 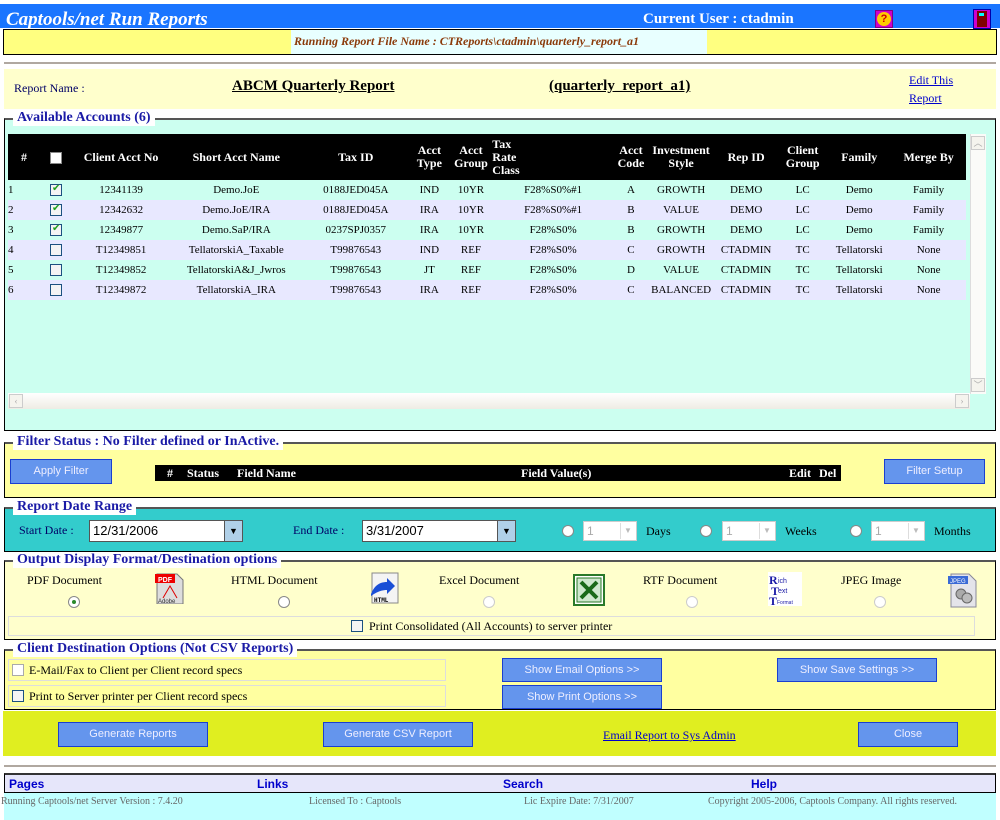 What do you see at coordinates (24, 250) in the screenshot?
I see `cell-num: 4` at bounding box center [24, 250].